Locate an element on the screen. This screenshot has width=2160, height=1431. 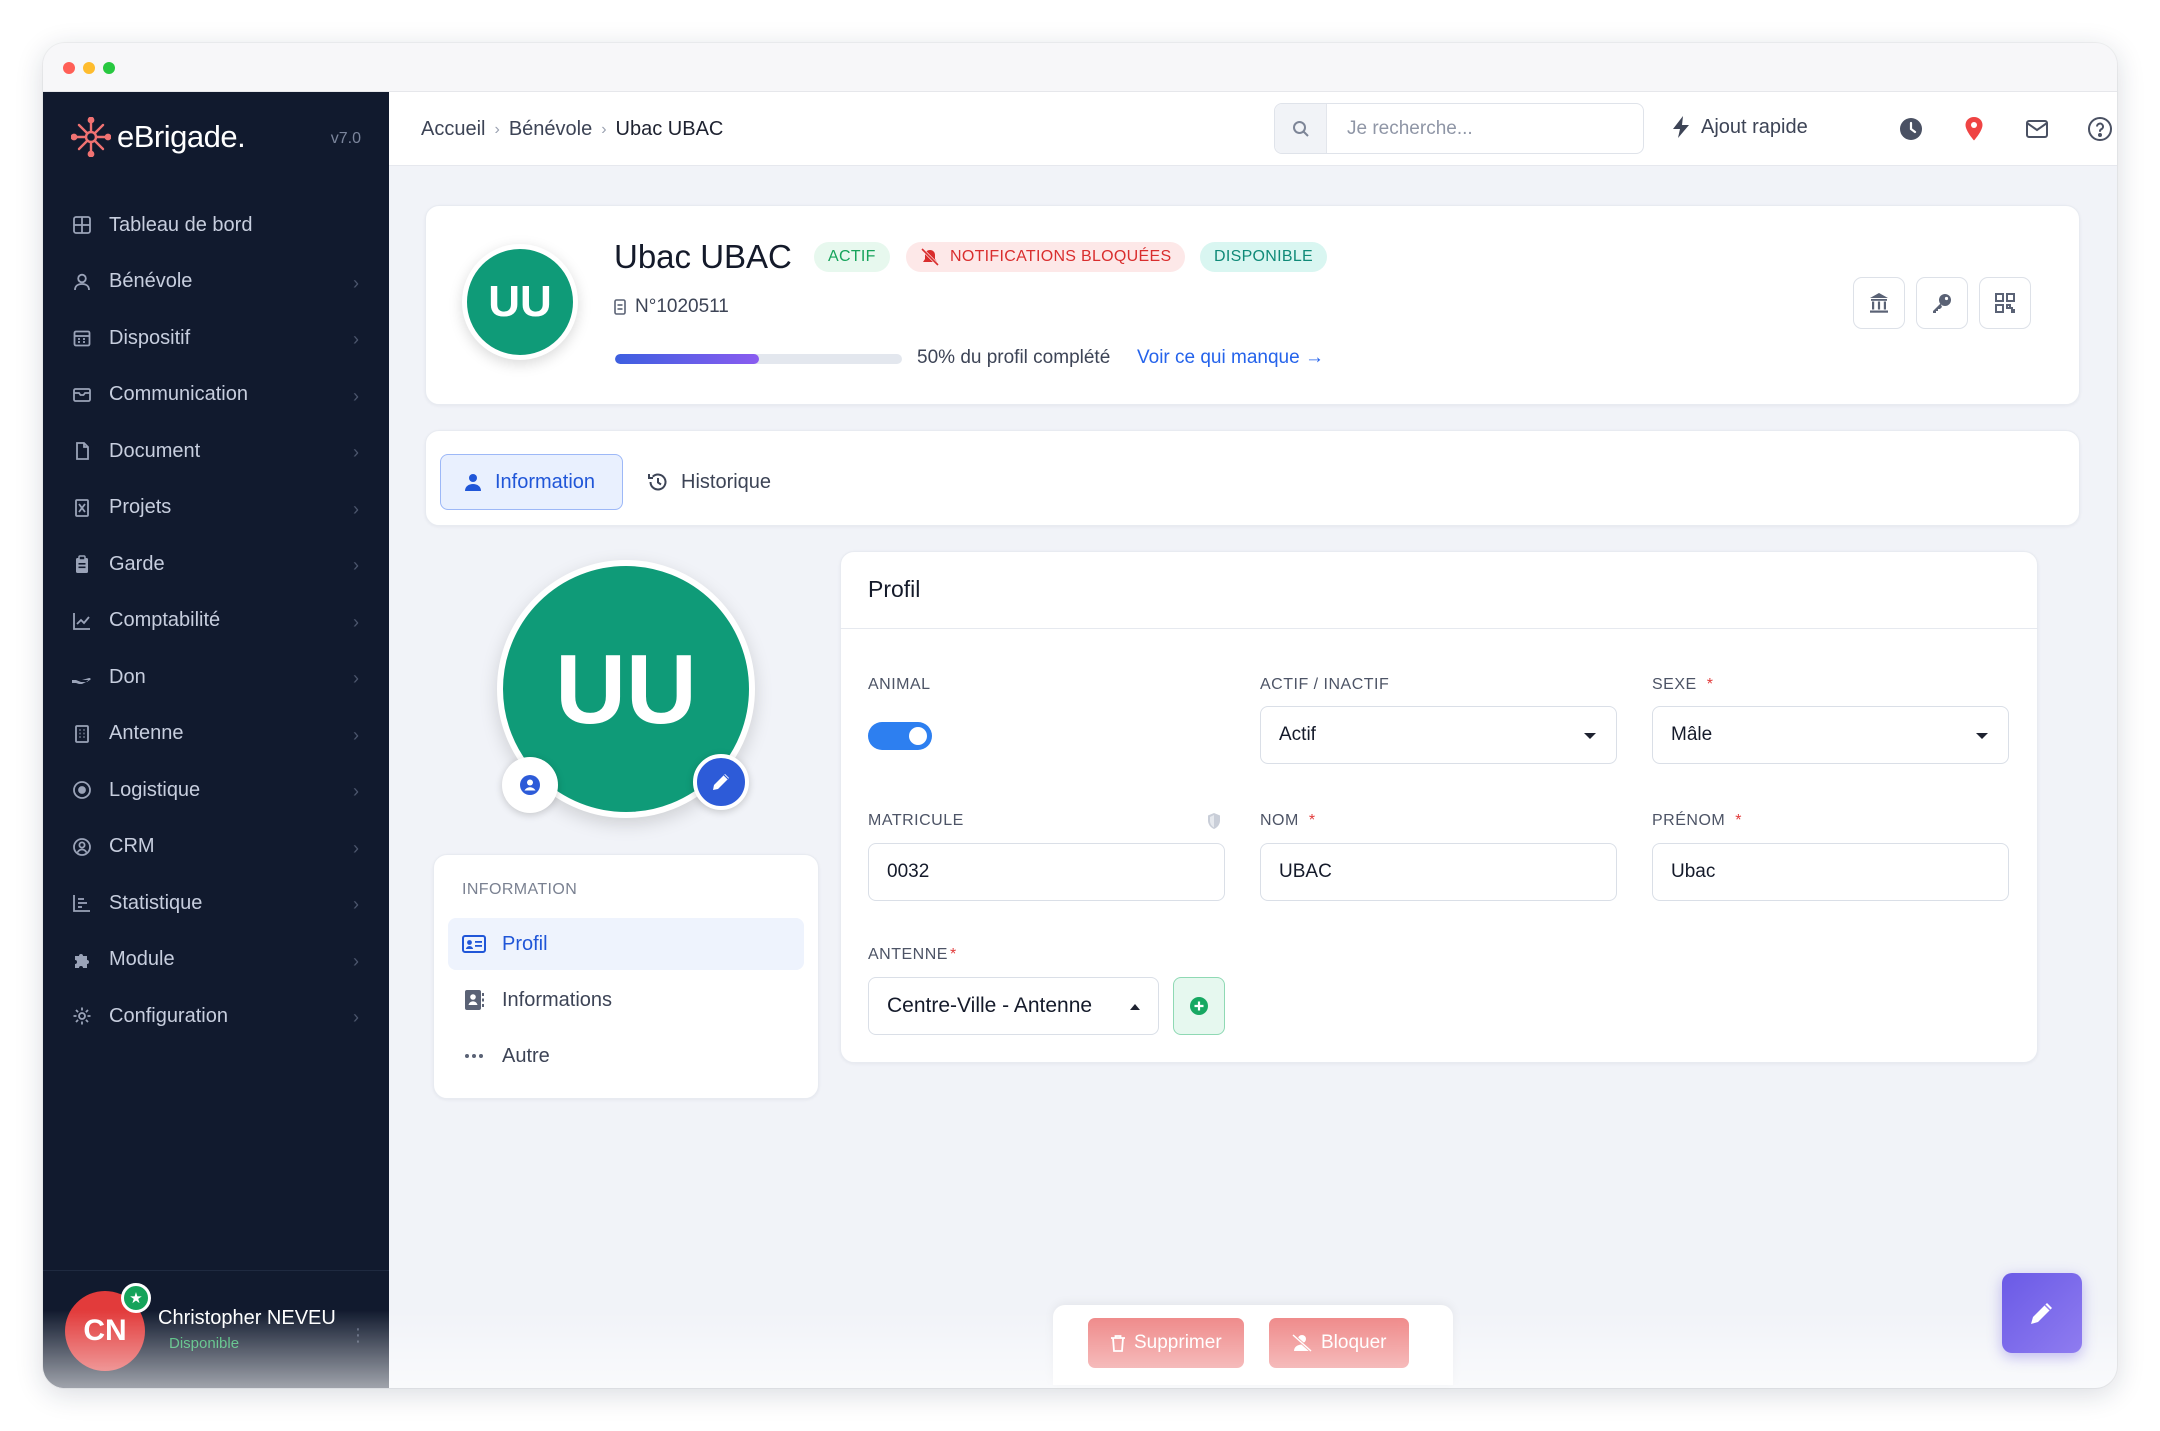
clock-icon is located at coordinates (1911, 129).